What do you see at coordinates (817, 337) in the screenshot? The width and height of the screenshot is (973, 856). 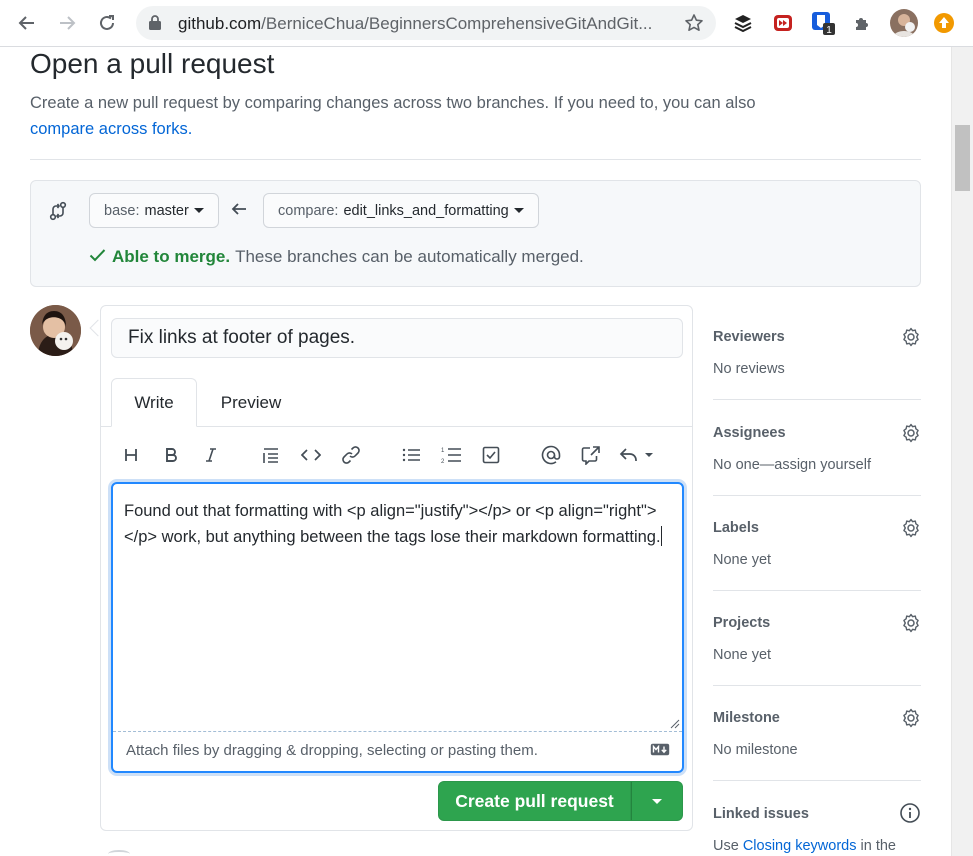 I see `reviewers-heading: Reviewers` at bounding box center [817, 337].